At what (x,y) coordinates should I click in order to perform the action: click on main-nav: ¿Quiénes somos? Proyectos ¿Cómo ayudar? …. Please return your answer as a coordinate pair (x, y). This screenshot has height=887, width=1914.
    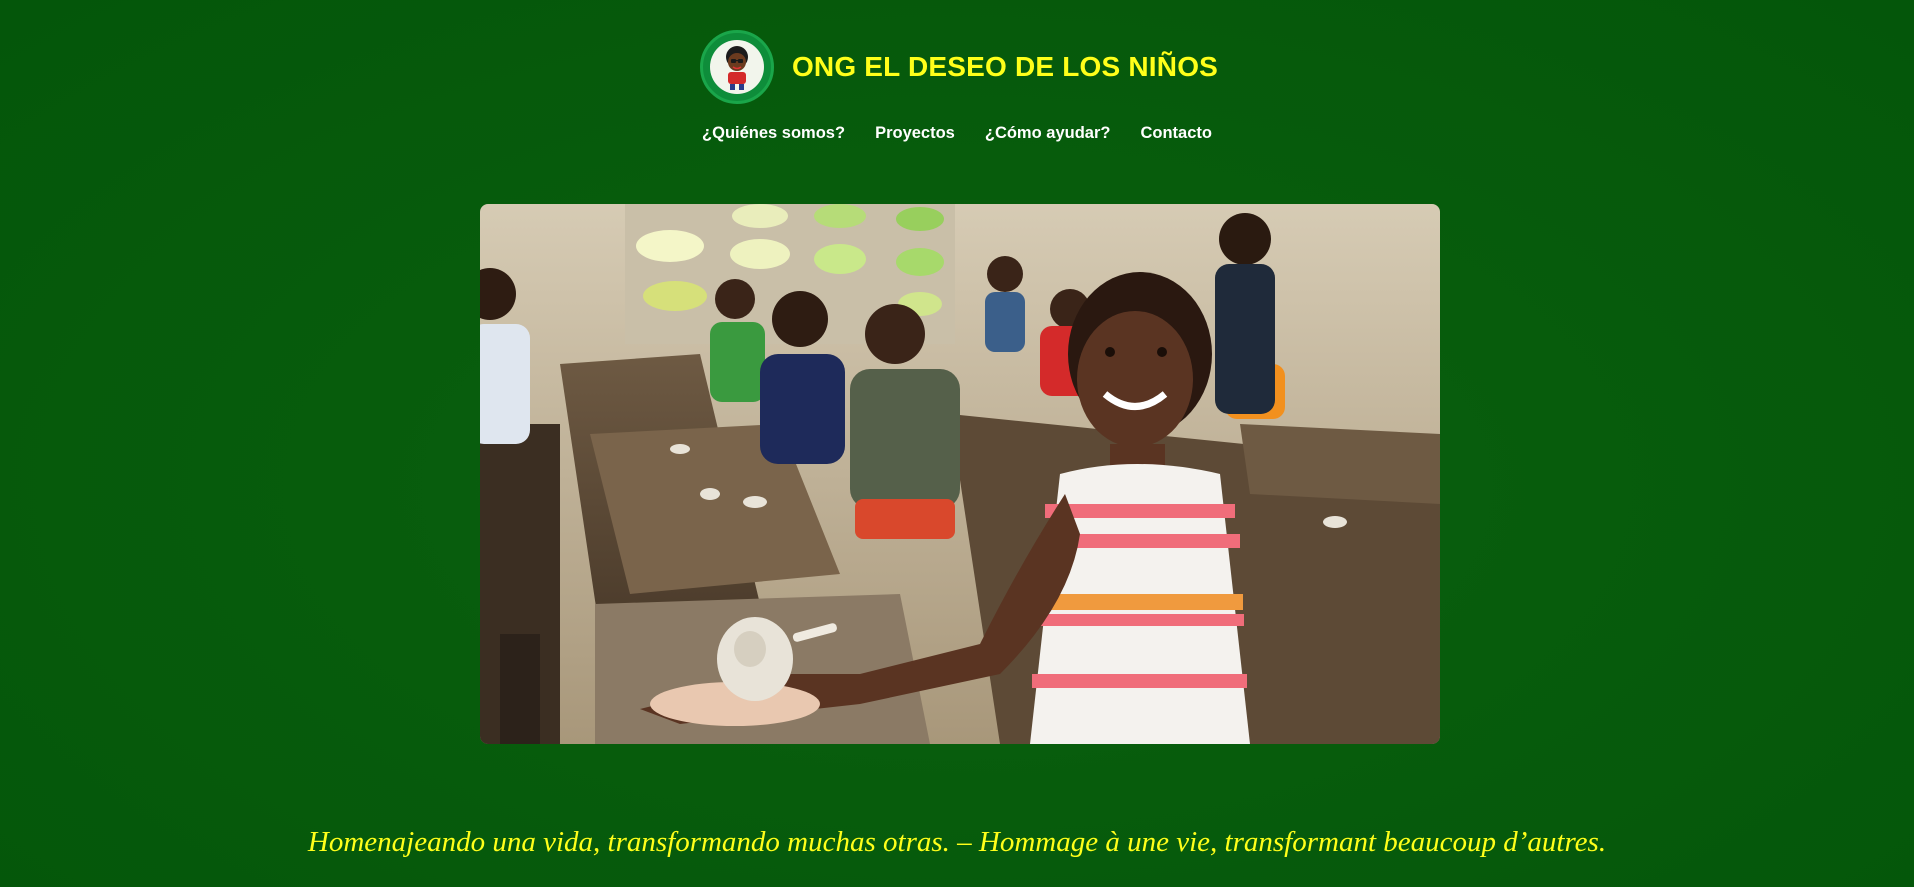
    Looking at the image, I should click on (957, 133).